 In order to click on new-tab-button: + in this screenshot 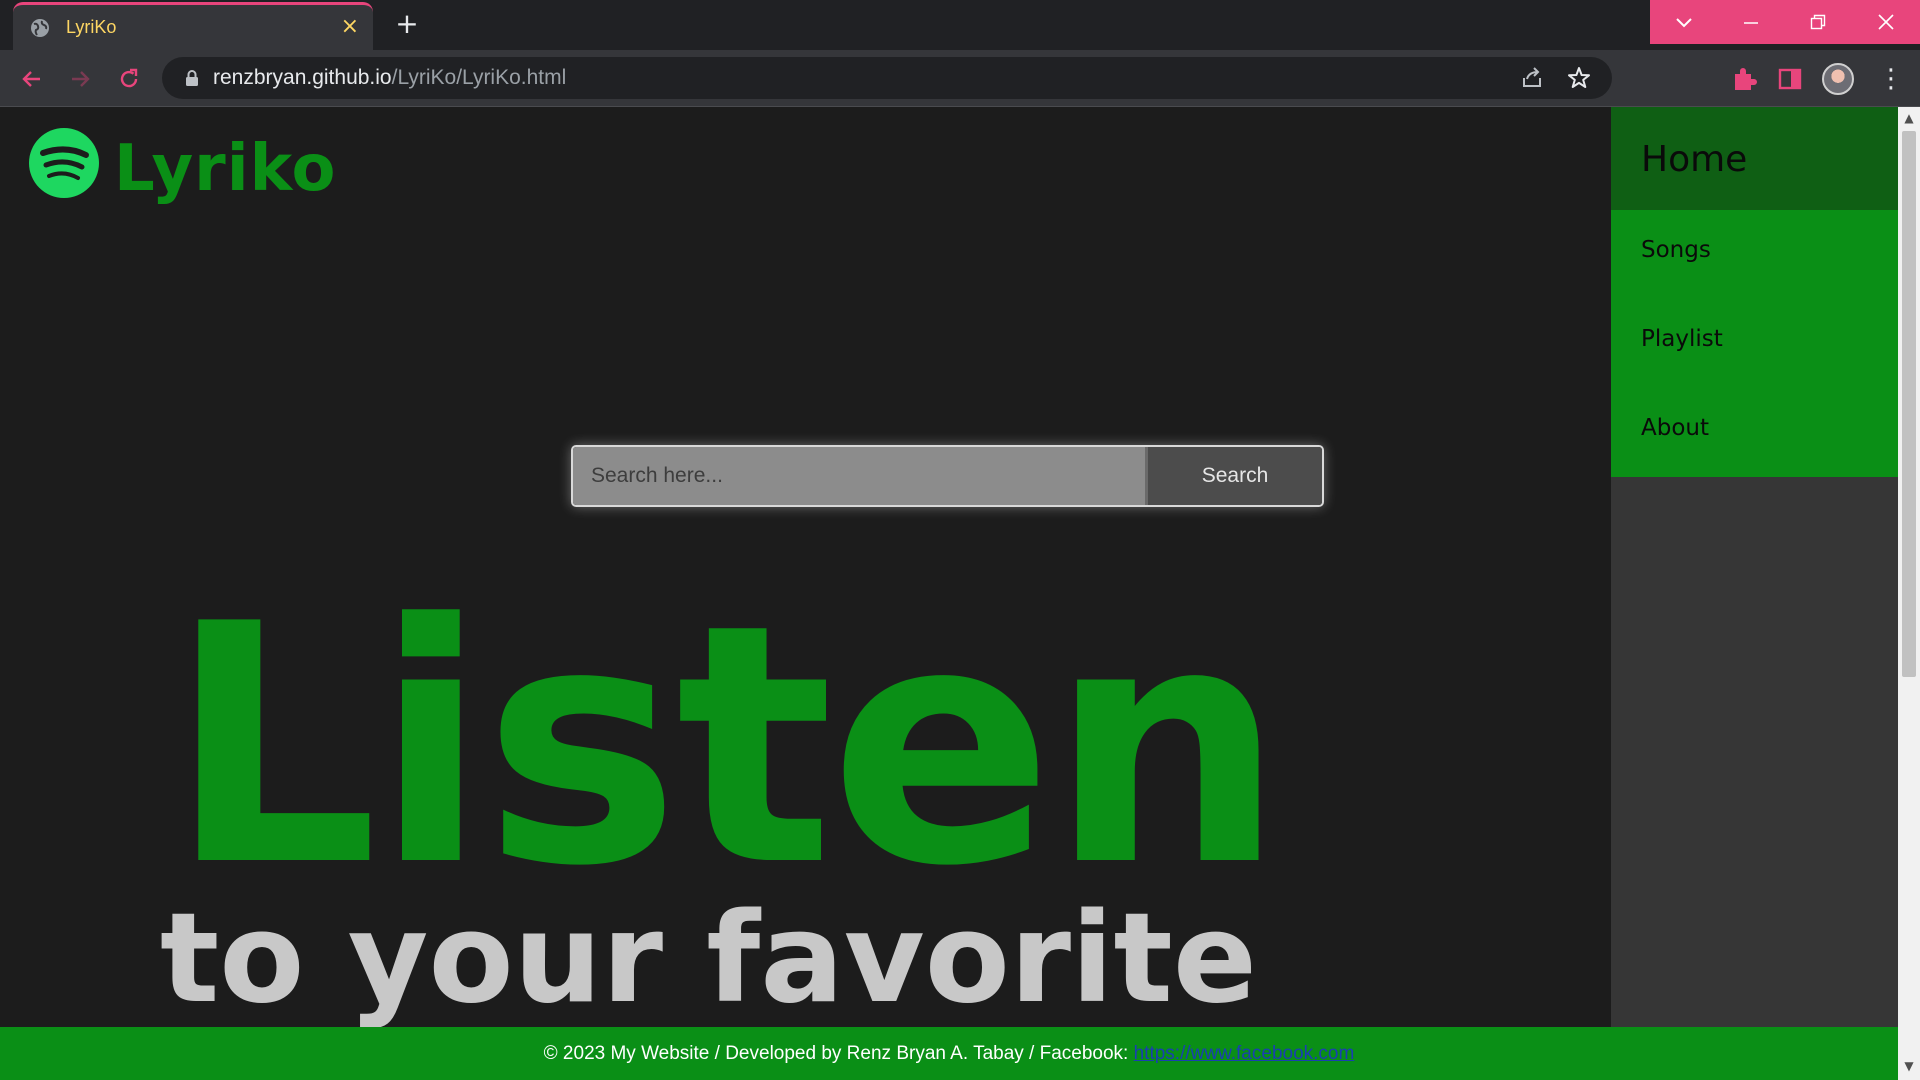, I will do `click(407, 25)`.